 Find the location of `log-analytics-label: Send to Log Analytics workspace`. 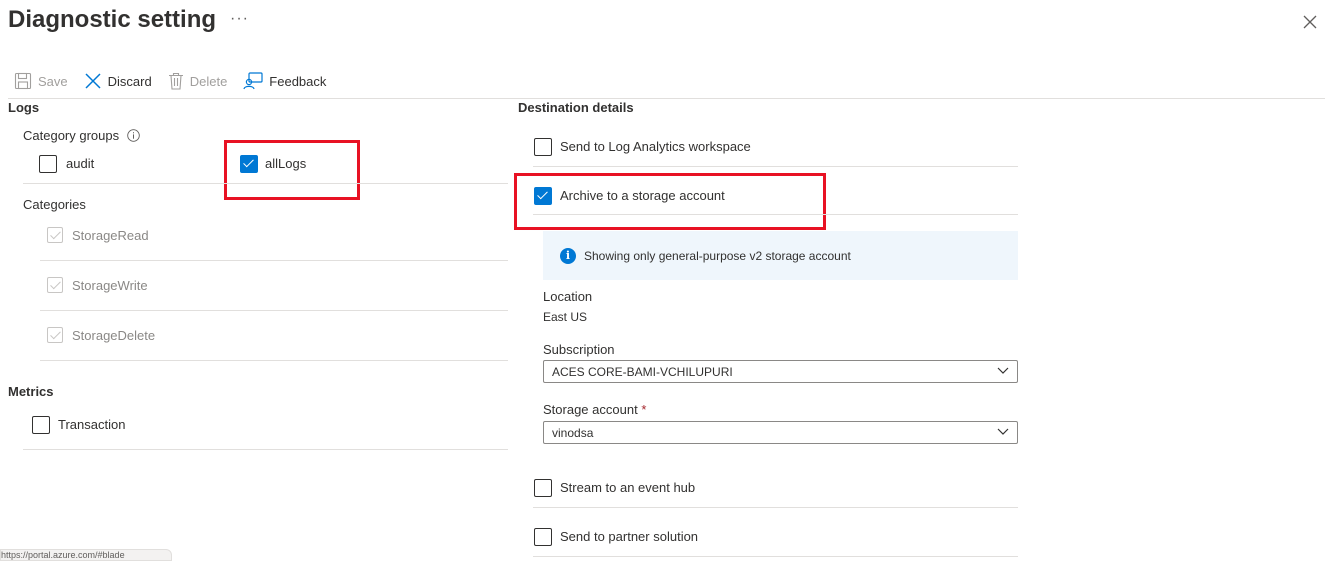

log-analytics-label: Send to Log Analytics workspace is located at coordinates (655, 146).